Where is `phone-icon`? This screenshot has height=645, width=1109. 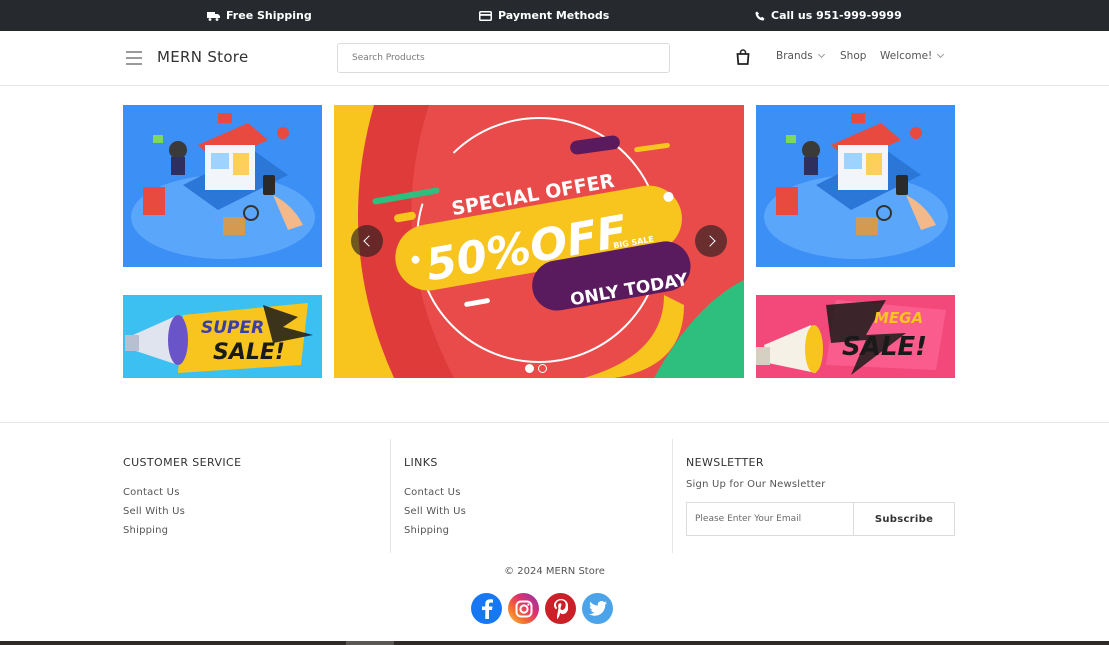 phone-icon is located at coordinates (760, 16).